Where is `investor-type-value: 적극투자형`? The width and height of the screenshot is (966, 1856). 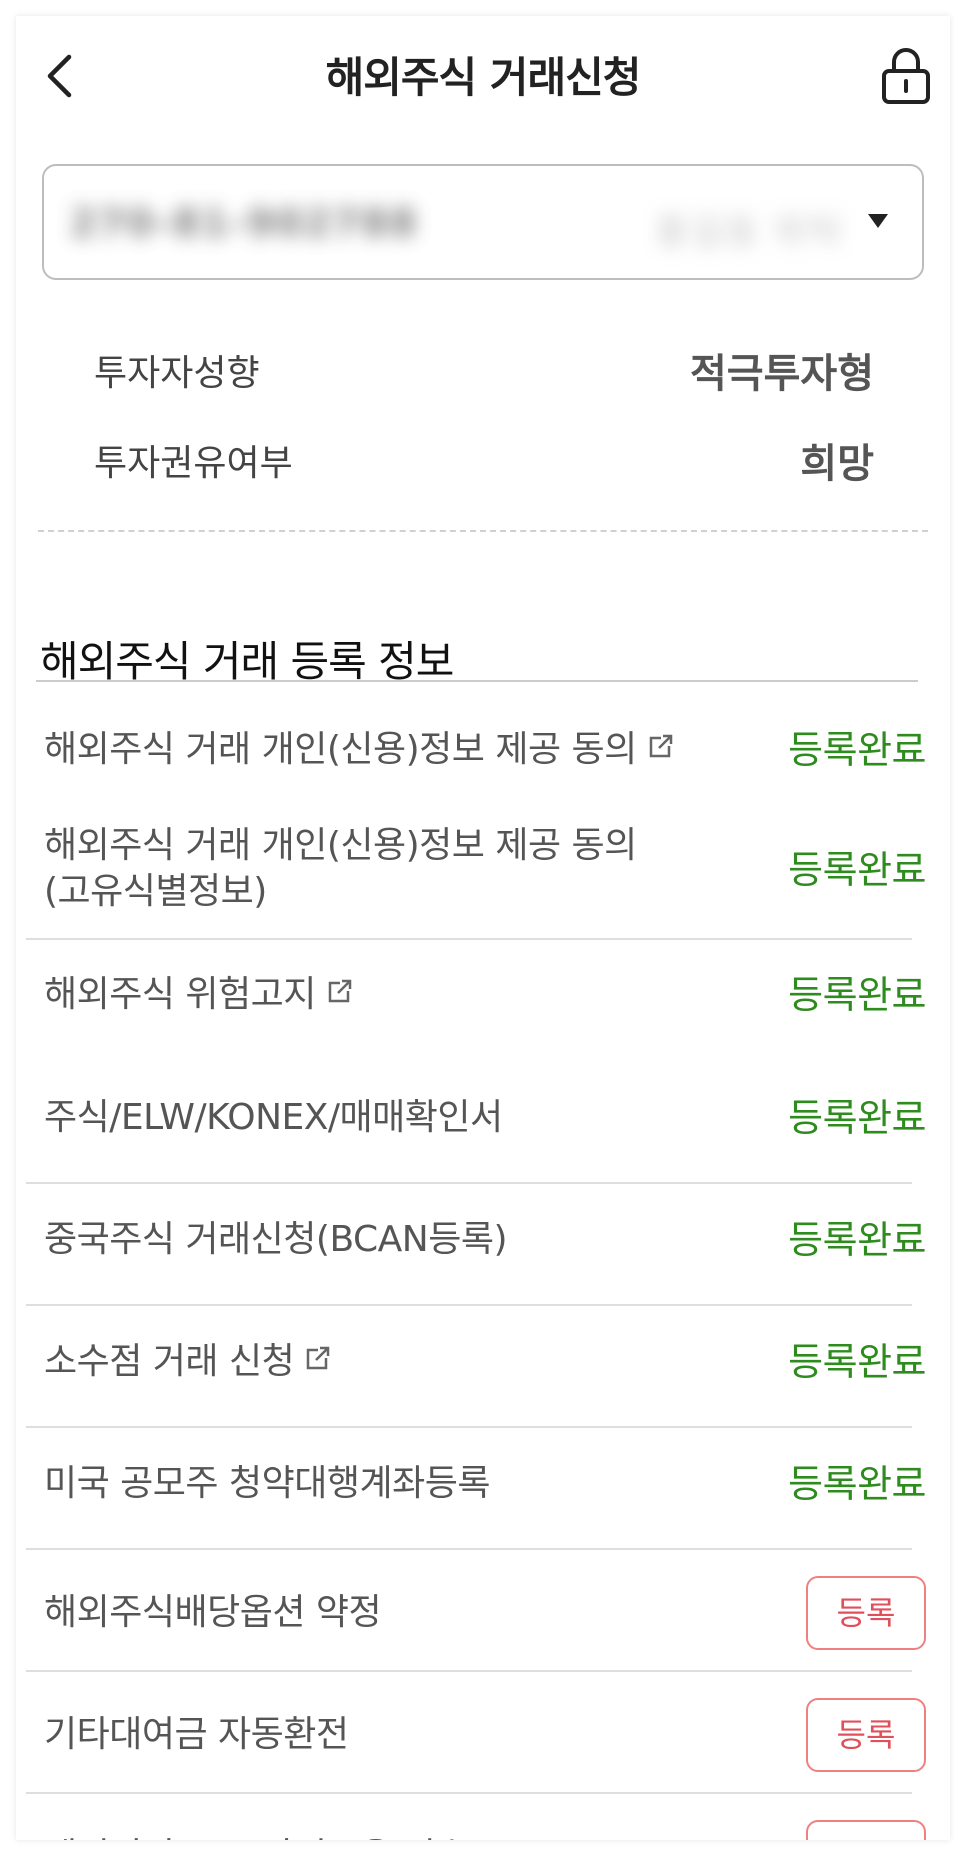 investor-type-value: 적극투자형 is located at coordinates (782, 374).